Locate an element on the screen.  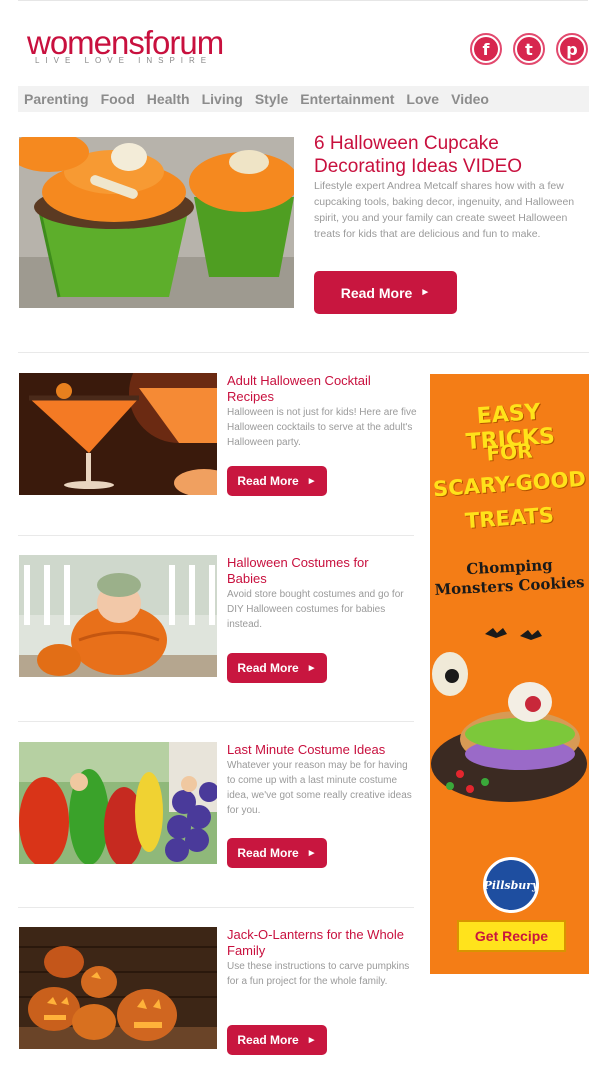
nav-item-food: Food is located at coordinates (118, 99).